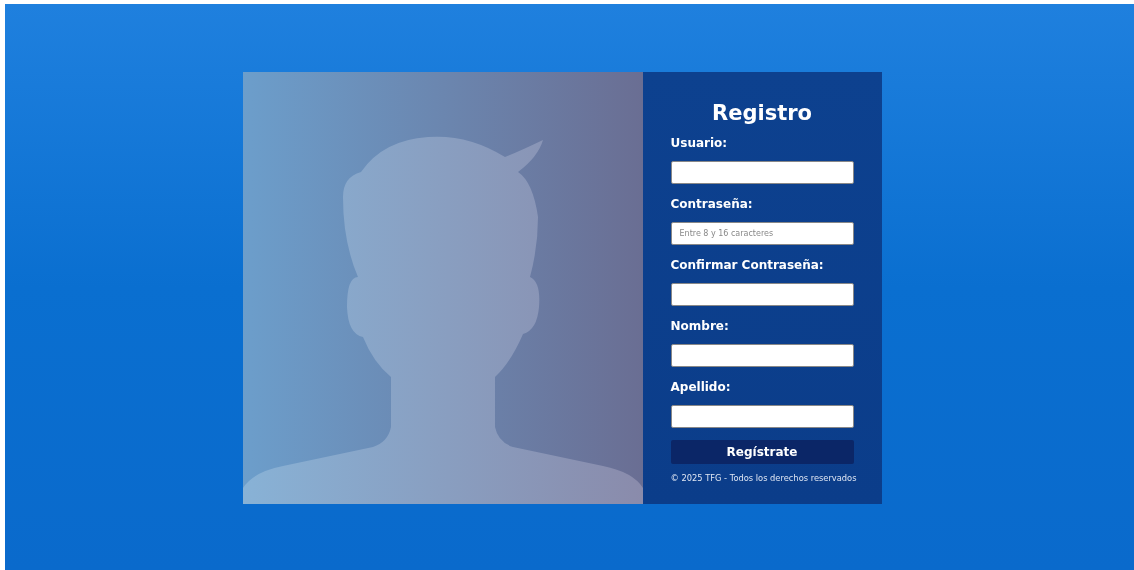  I want to click on field-label: Confirmar Contraseña:, so click(747, 265).